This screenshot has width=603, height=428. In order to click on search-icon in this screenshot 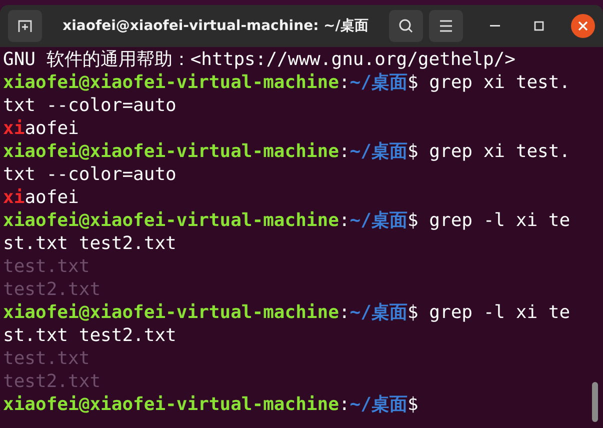, I will do `click(406, 26)`.